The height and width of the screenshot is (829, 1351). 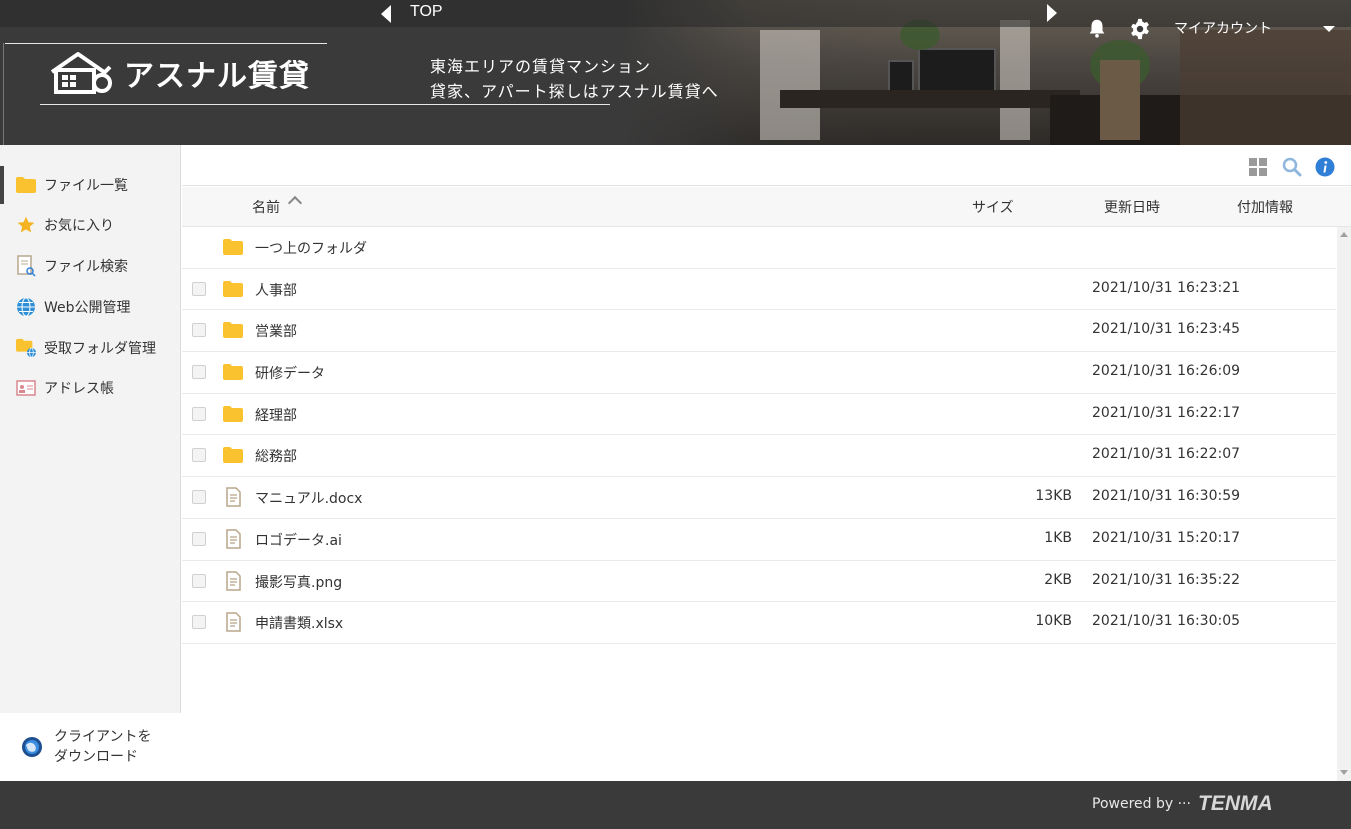 I want to click on sidebar-item-file-list: ファイル一覧, so click(x=90, y=185).